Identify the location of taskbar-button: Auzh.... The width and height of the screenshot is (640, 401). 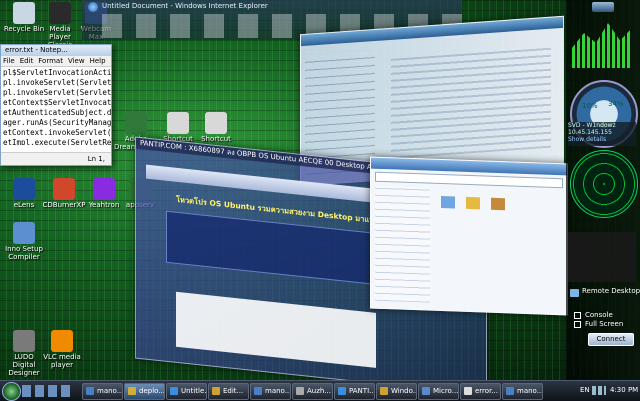
(312, 391).